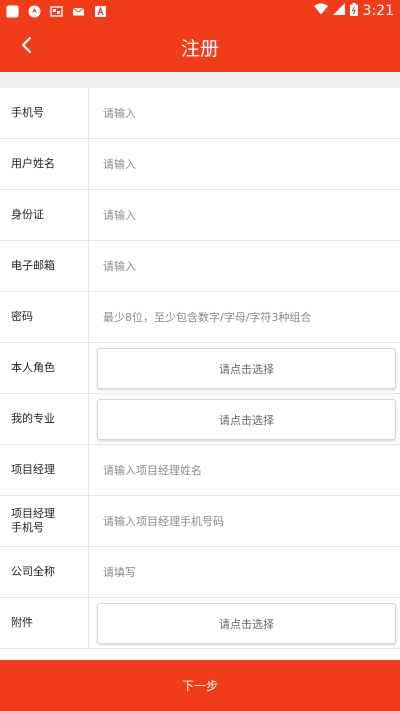 The width and height of the screenshot is (400, 711). I want to click on pm-phone-label-line2: 手机号, so click(27, 527).